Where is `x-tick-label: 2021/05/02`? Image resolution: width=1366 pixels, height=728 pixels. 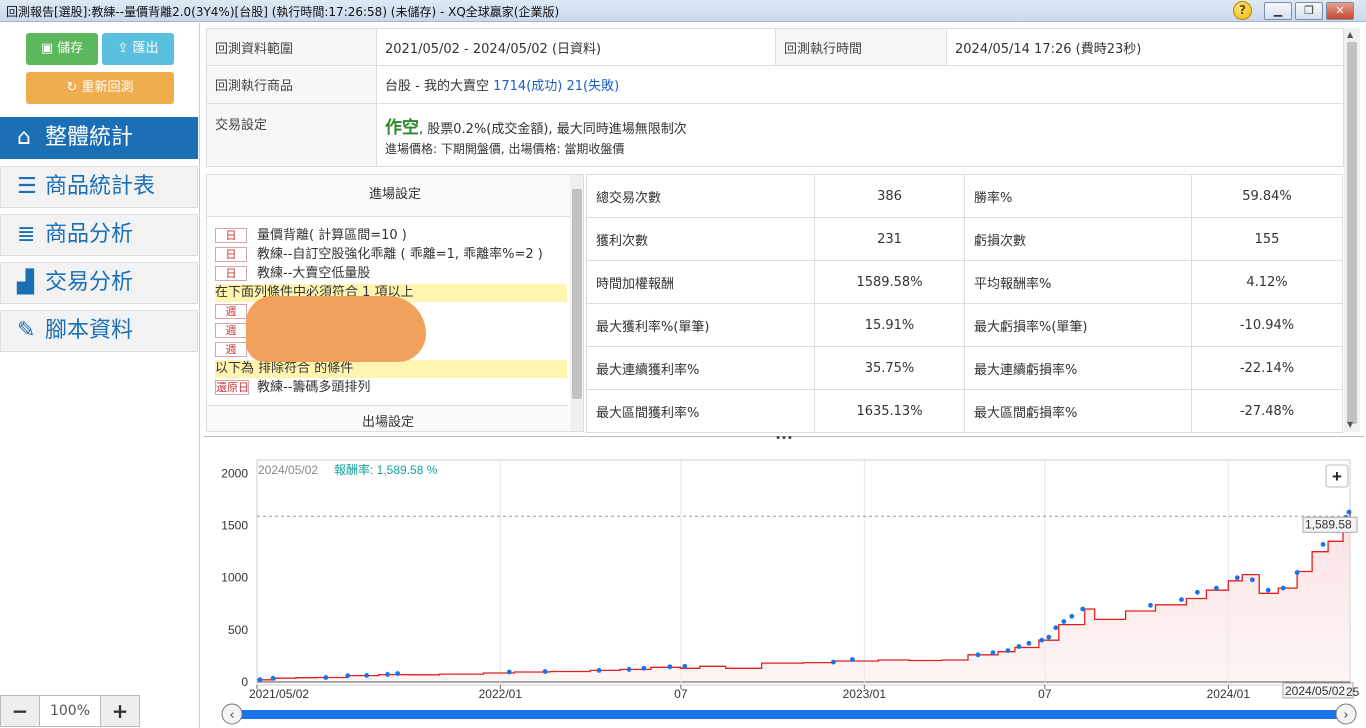
x-tick-label: 2021/05/02 is located at coordinates (279, 694).